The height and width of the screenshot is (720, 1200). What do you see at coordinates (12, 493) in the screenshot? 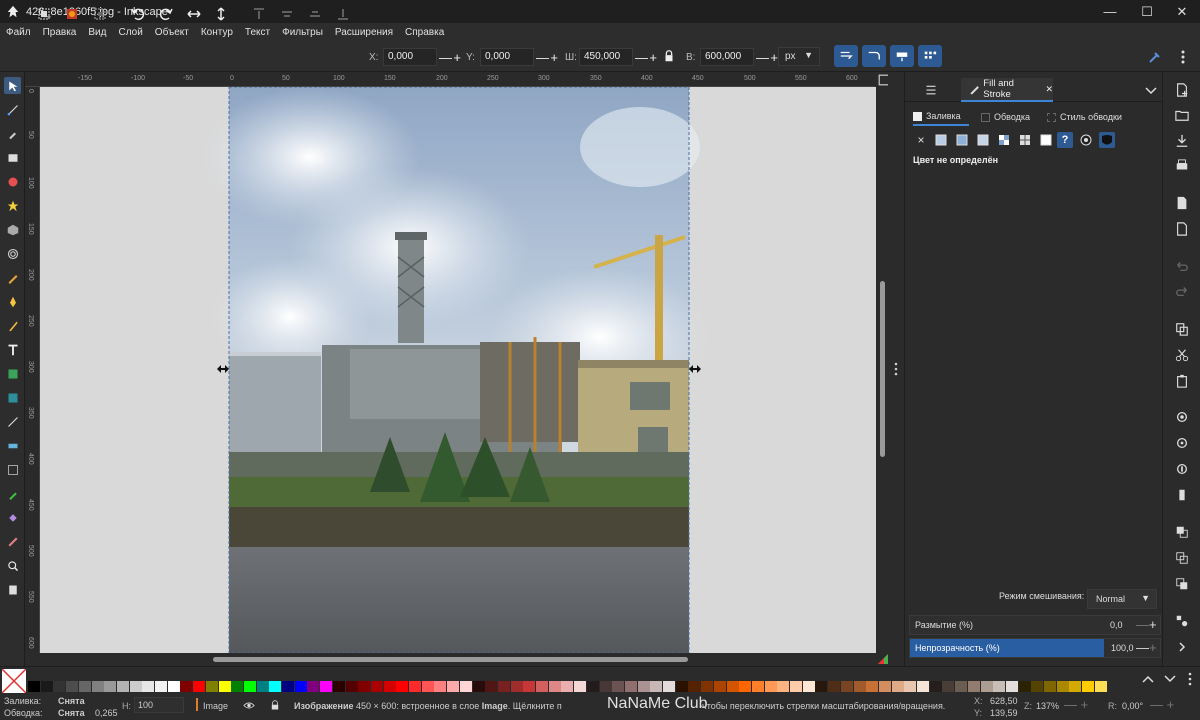
I see `dropper-tool-icon` at bounding box center [12, 493].